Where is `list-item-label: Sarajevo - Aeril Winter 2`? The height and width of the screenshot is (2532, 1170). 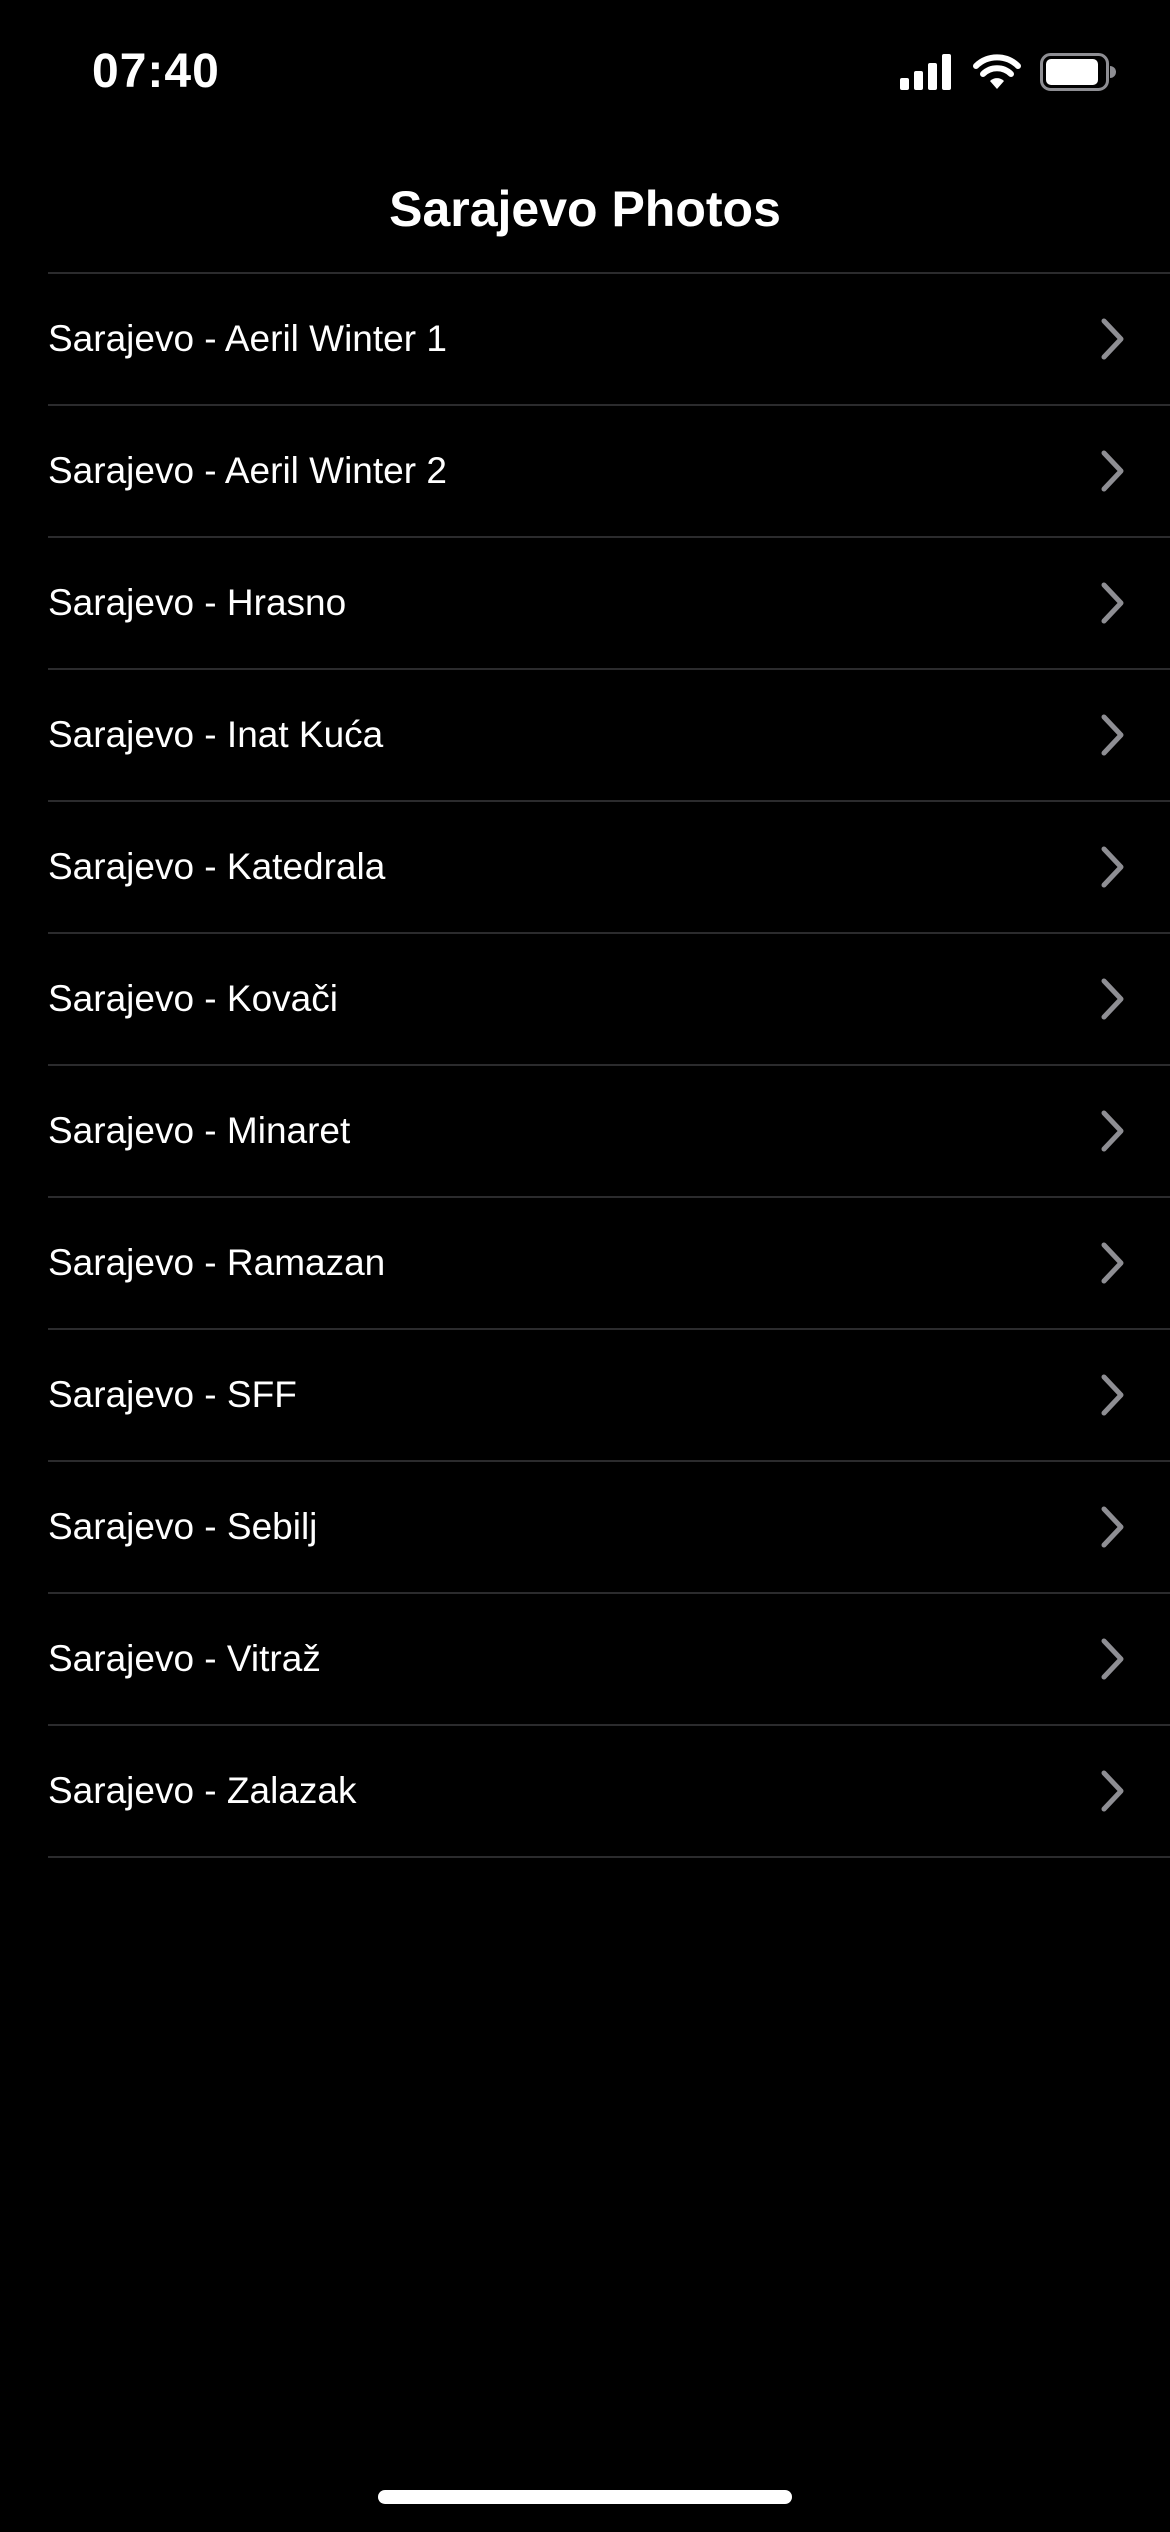
list-item-label: Sarajevo - Aeril Winter 2 is located at coordinates (247, 470).